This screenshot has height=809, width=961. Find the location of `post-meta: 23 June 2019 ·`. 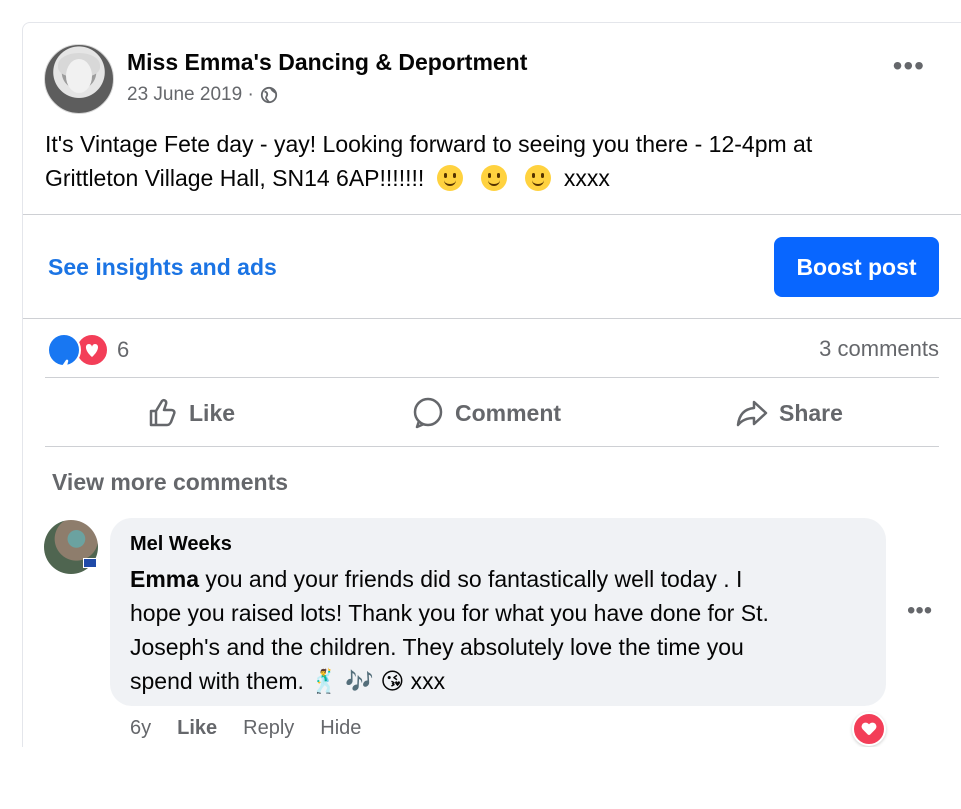

post-meta: 23 June 2019 · is located at coordinates (202, 95).